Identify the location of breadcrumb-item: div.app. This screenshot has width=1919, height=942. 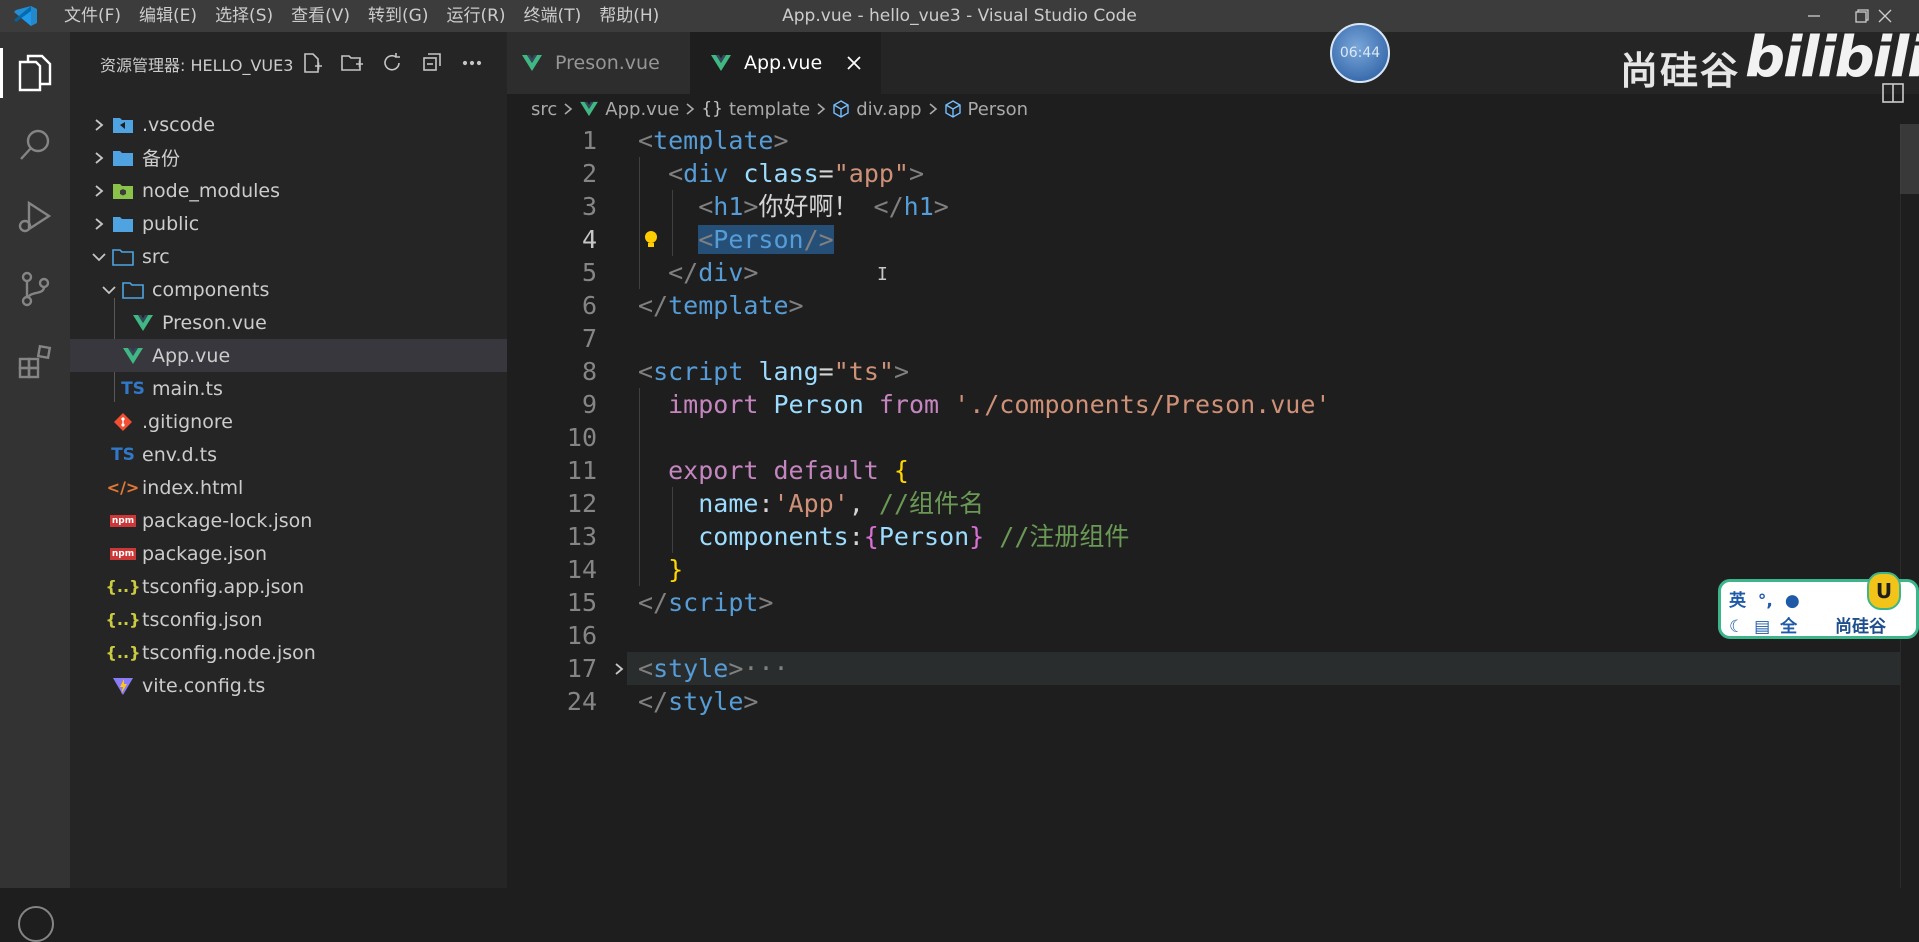
(888, 109).